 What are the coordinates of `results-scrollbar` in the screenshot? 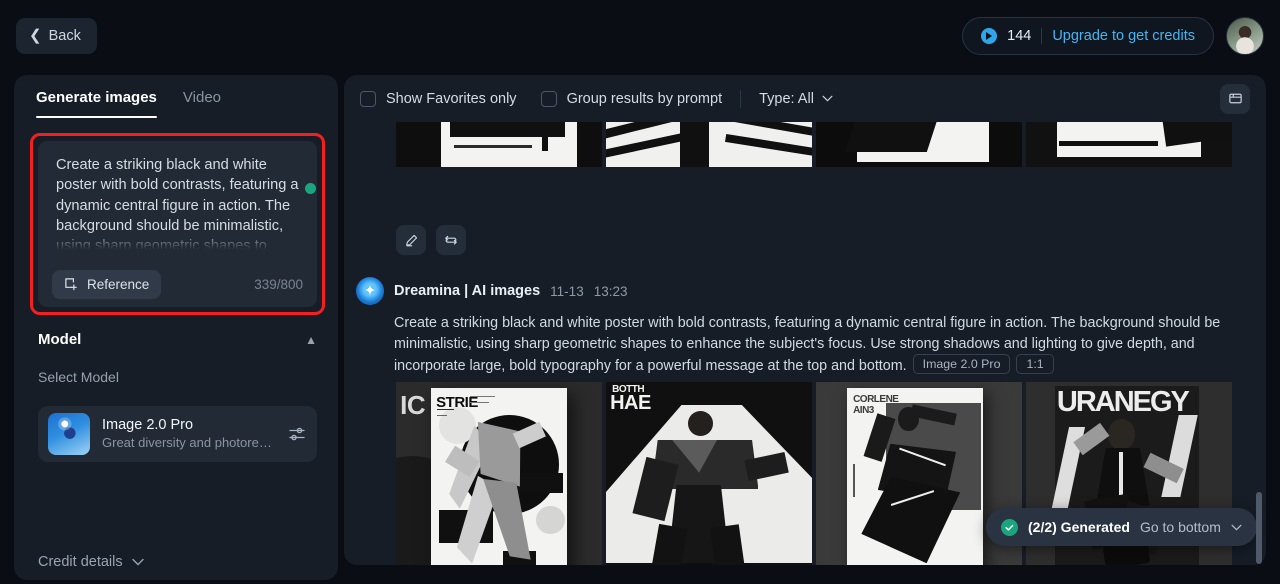 It's located at (1259, 528).